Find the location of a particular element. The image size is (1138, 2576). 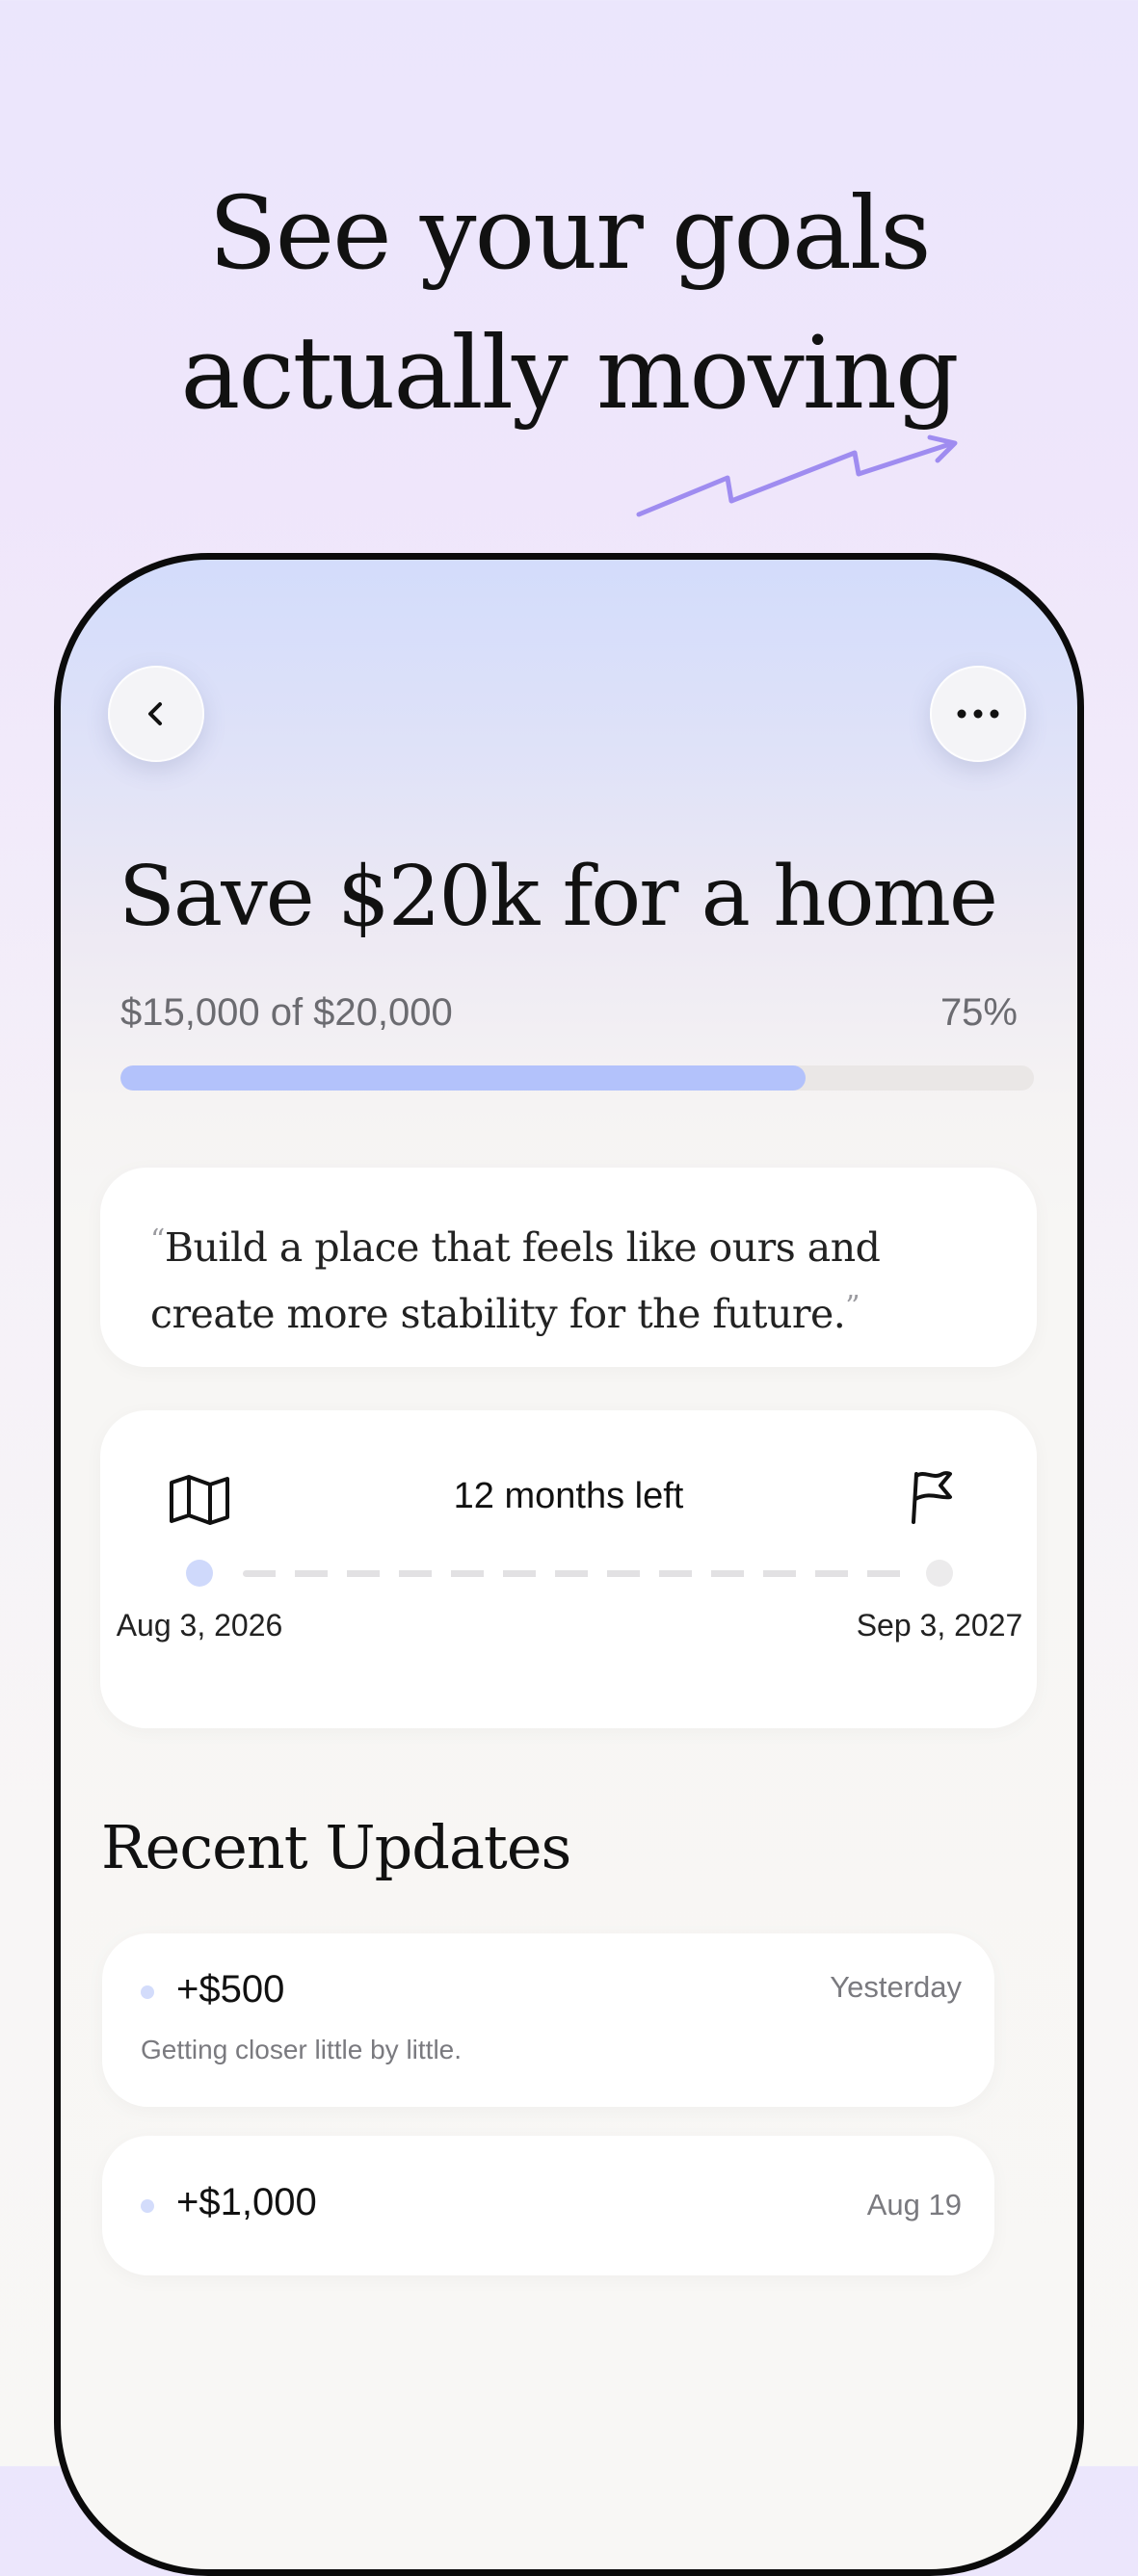

trend-arrow-icon is located at coordinates (797, 475).